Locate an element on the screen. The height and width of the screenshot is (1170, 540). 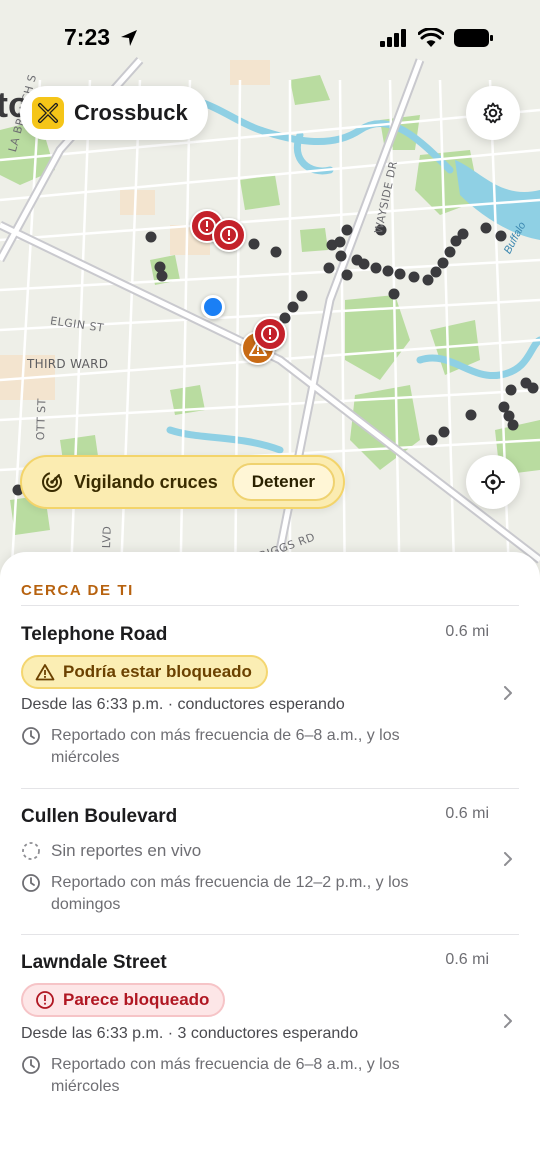
dashed-circle-icon is located at coordinates (31, 851).